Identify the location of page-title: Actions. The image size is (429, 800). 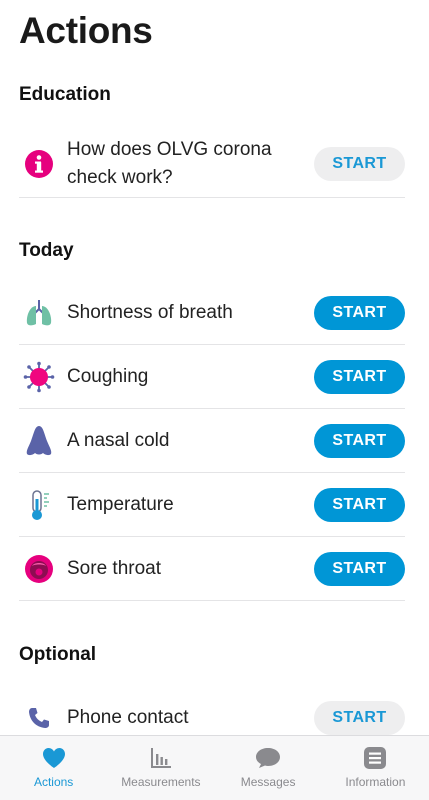
(86, 30).